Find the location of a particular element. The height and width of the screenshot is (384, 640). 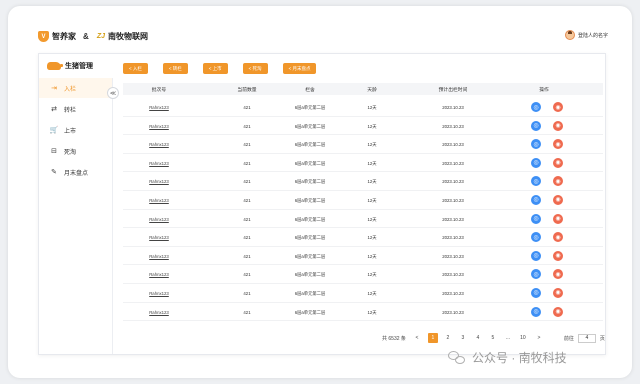

page-button: 3 is located at coordinates (463, 338).